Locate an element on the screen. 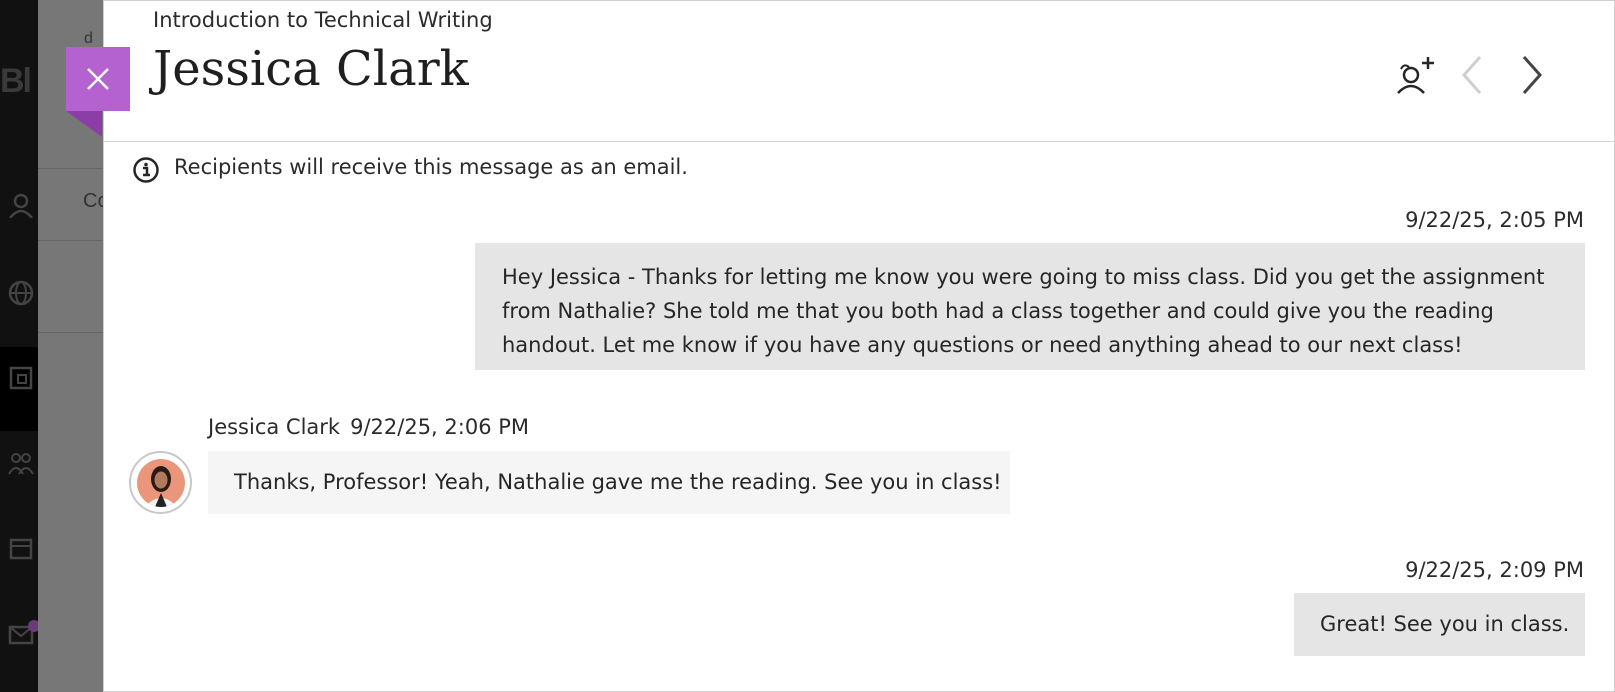 The image size is (1615, 692). add-person-icon is located at coordinates (1415, 75).